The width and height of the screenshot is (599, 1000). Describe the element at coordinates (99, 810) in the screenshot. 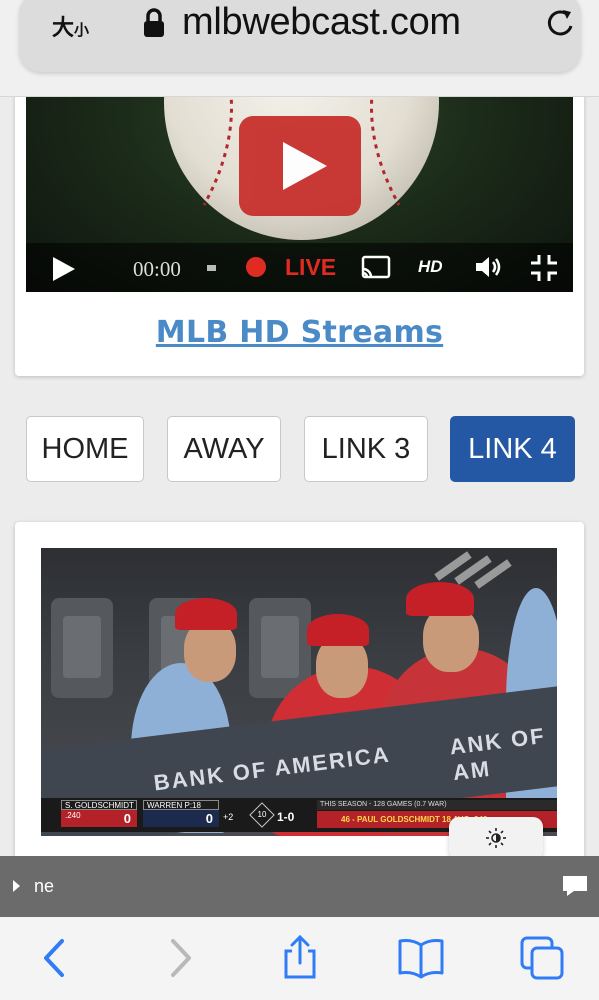

I see `scorebug-team1-label: S. GOLDSCHMIDT .240` at that location.